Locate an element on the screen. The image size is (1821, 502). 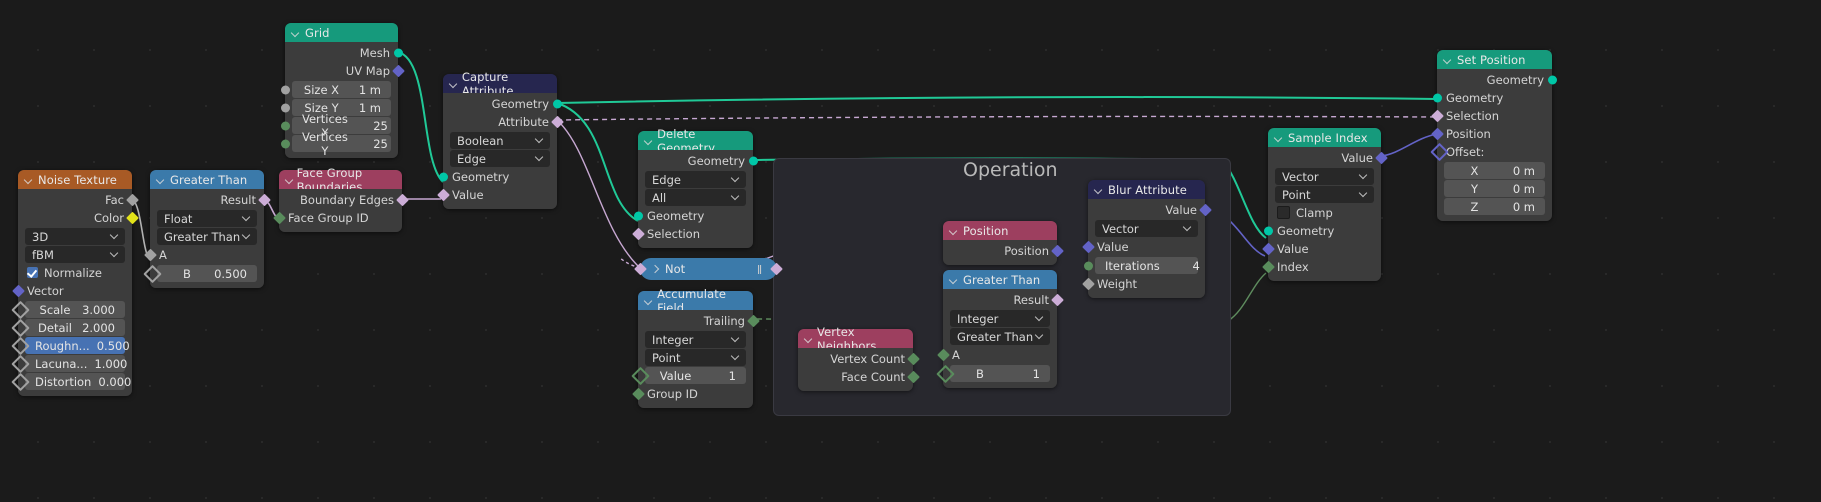
node-not: Not ǁ is located at coordinates (708, 269).